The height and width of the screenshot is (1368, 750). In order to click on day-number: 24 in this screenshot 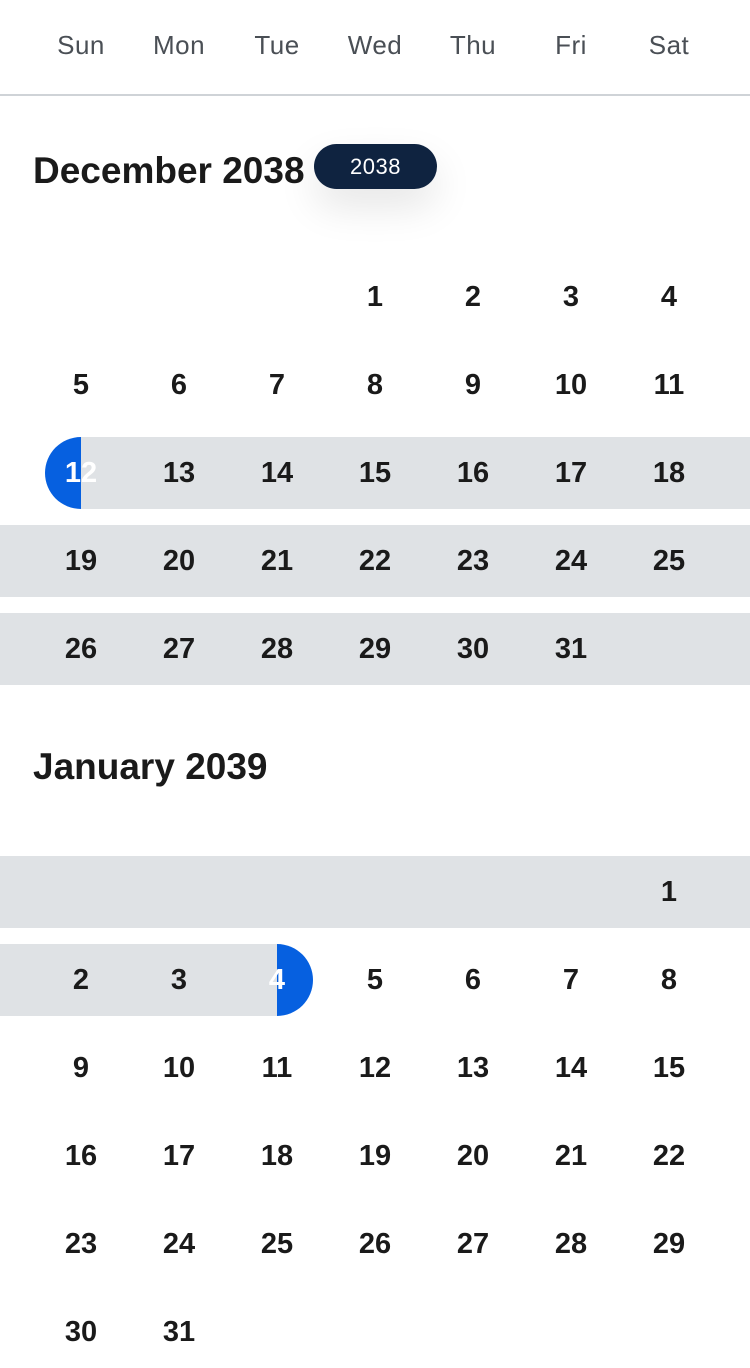, I will do `click(179, 1244)`.